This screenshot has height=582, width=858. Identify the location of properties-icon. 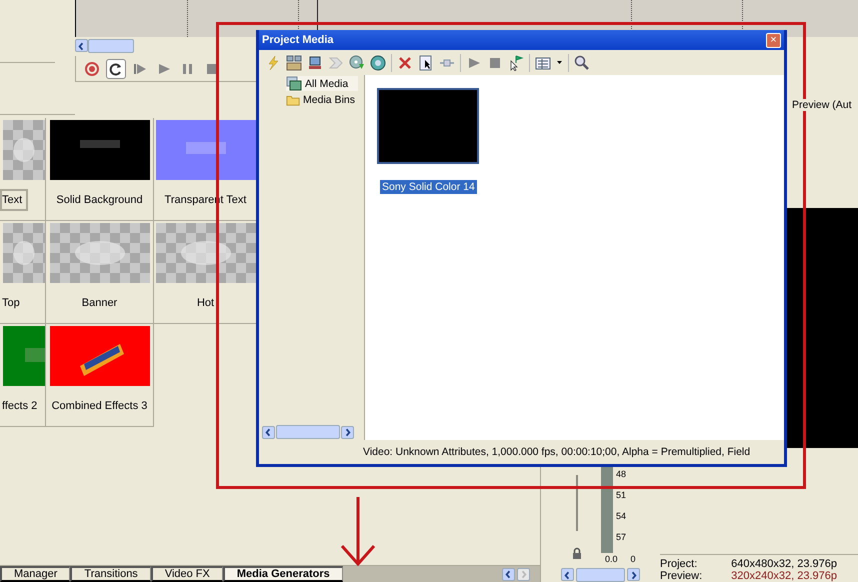
(426, 62).